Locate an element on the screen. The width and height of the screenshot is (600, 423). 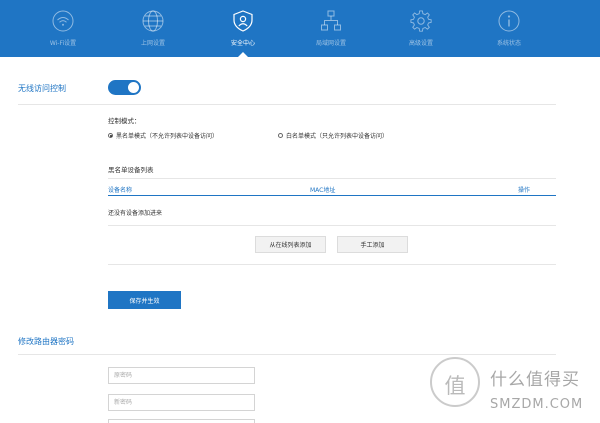
nav-internet-settings: 上网设置 is located at coordinates (153, 28).